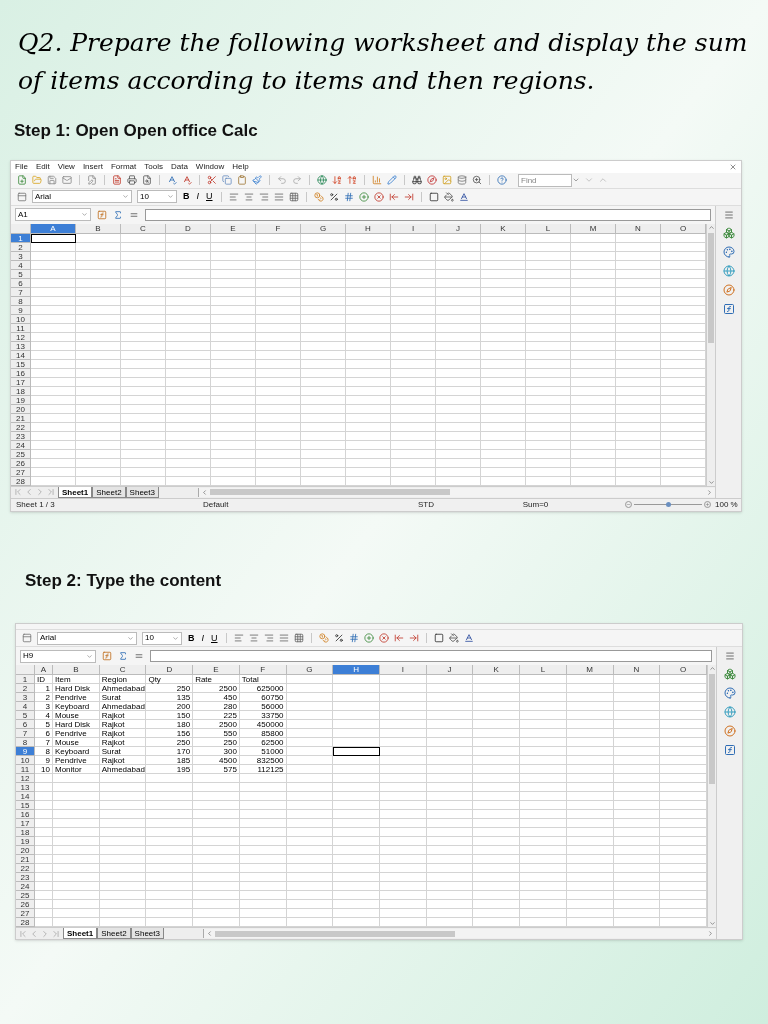 The width and height of the screenshot is (768, 1024). What do you see at coordinates (282, 180) in the screenshot?
I see `undo-icon` at bounding box center [282, 180].